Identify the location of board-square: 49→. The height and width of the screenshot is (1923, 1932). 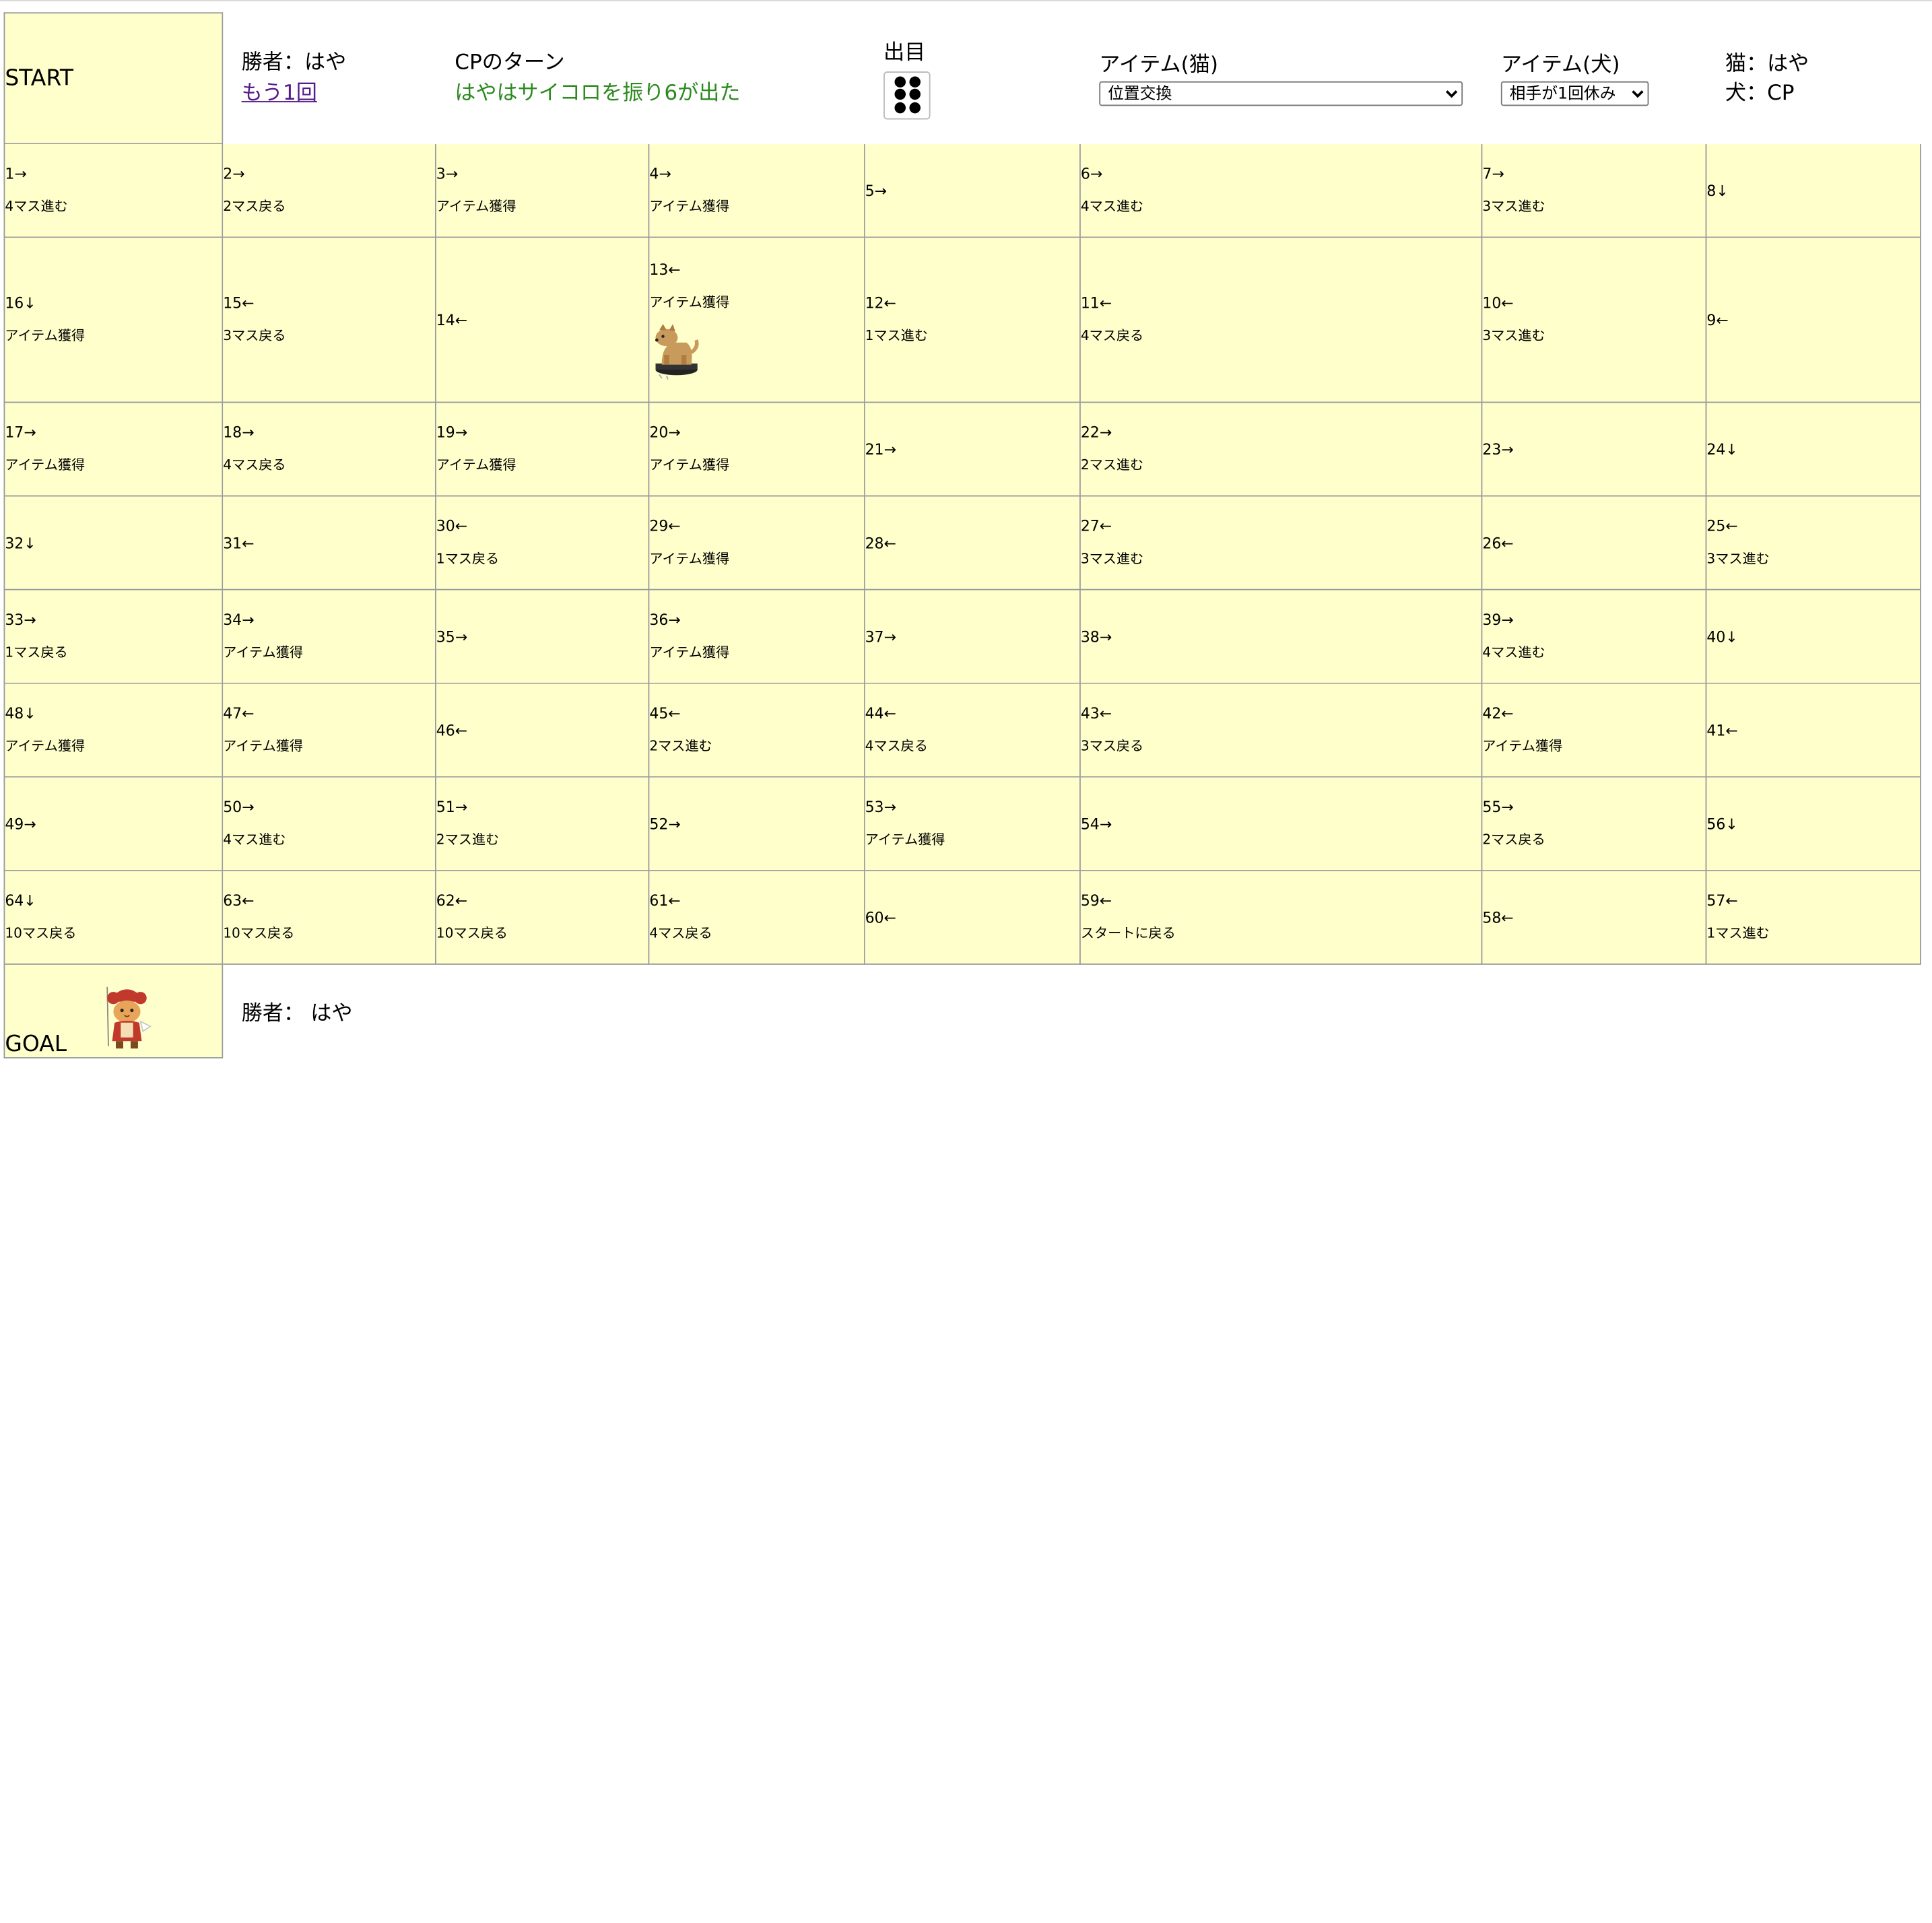
(114, 824).